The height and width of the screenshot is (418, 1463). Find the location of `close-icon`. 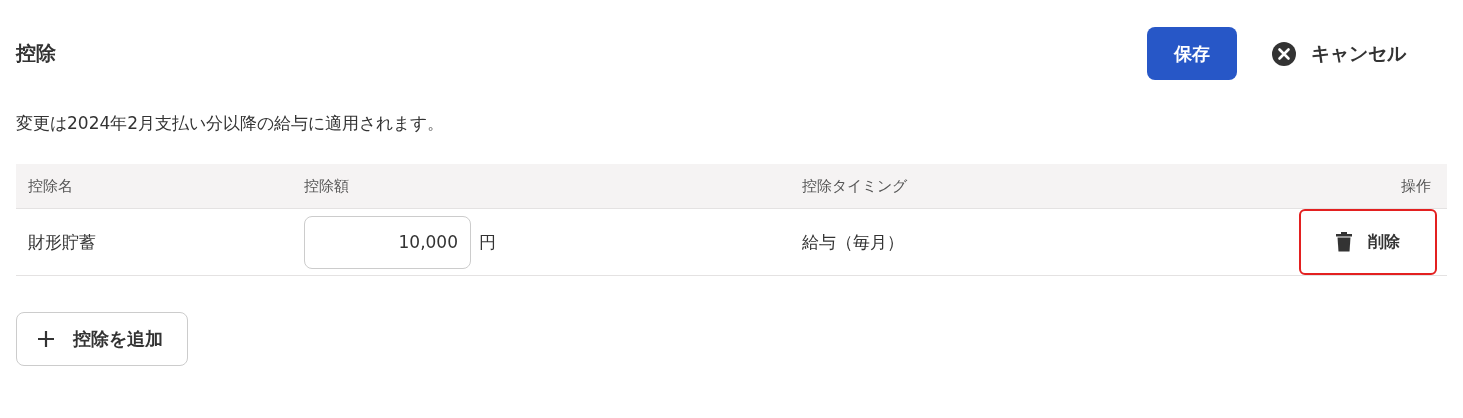

close-icon is located at coordinates (1284, 53).